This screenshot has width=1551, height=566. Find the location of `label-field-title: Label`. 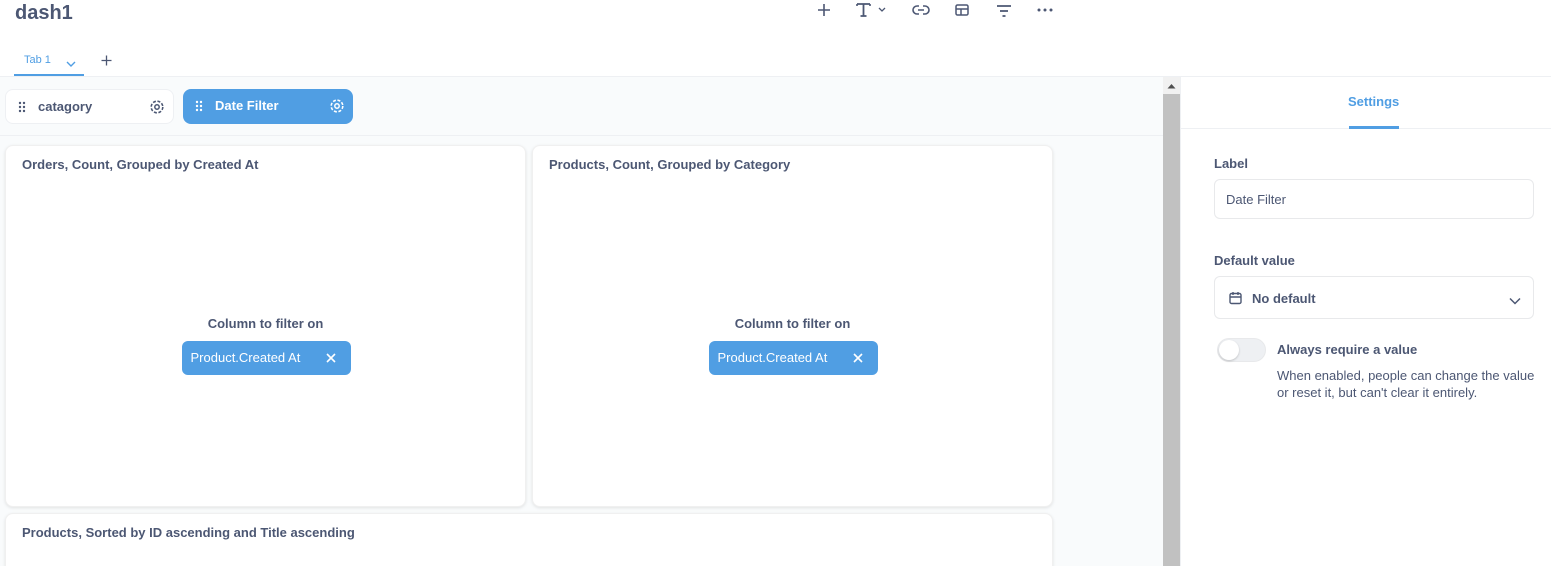

label-field-title: Label is located at coordinates (1231, 163).